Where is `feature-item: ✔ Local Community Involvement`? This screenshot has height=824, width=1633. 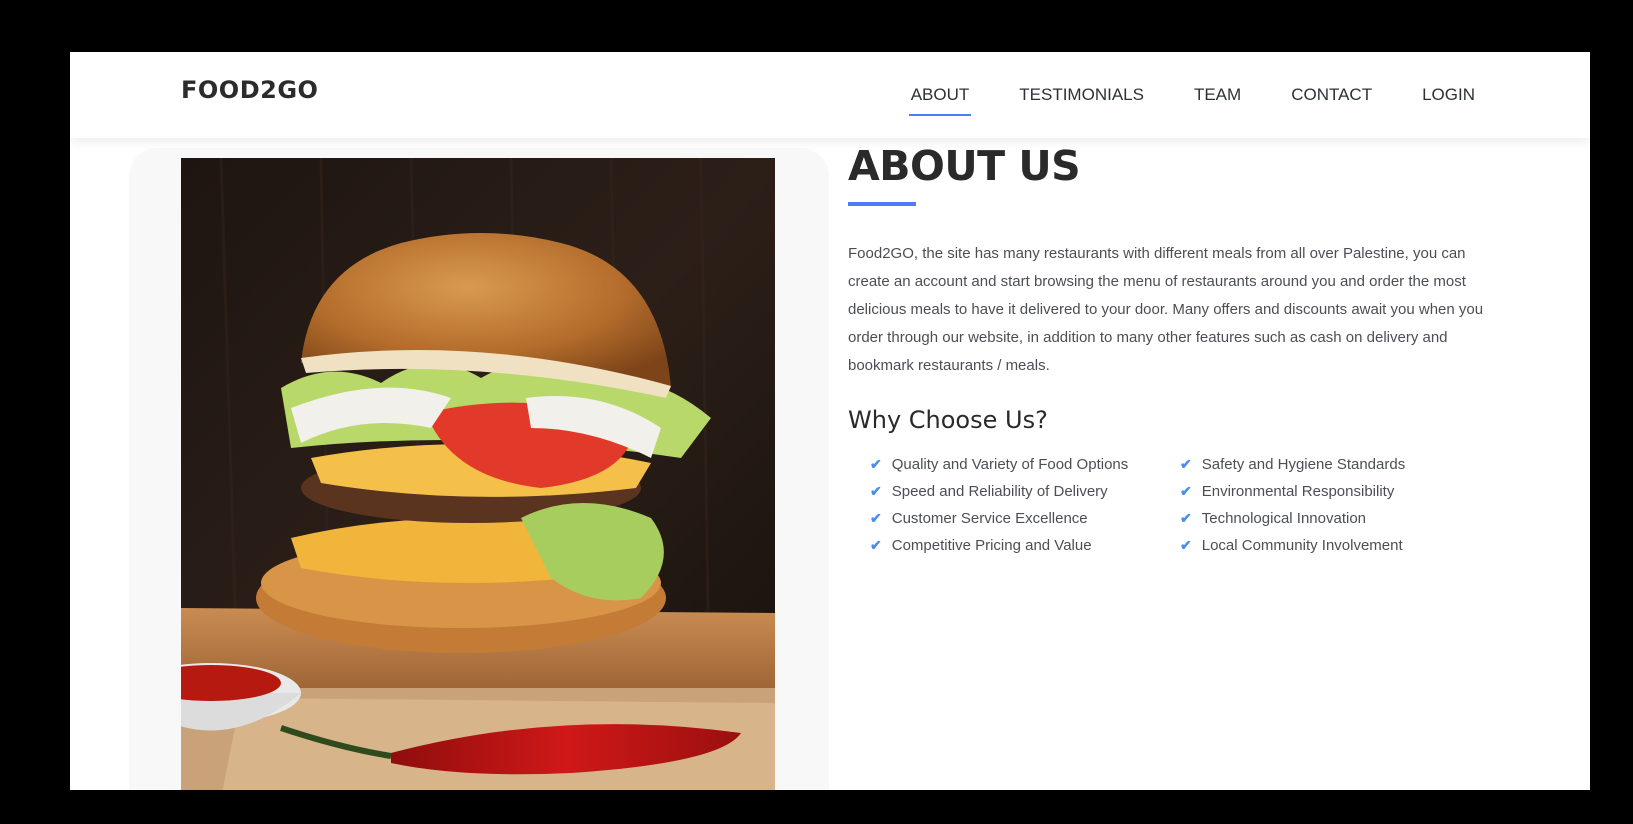 feature-item: ✔ Local Community Involvement is located at coordinates (1330, 545).